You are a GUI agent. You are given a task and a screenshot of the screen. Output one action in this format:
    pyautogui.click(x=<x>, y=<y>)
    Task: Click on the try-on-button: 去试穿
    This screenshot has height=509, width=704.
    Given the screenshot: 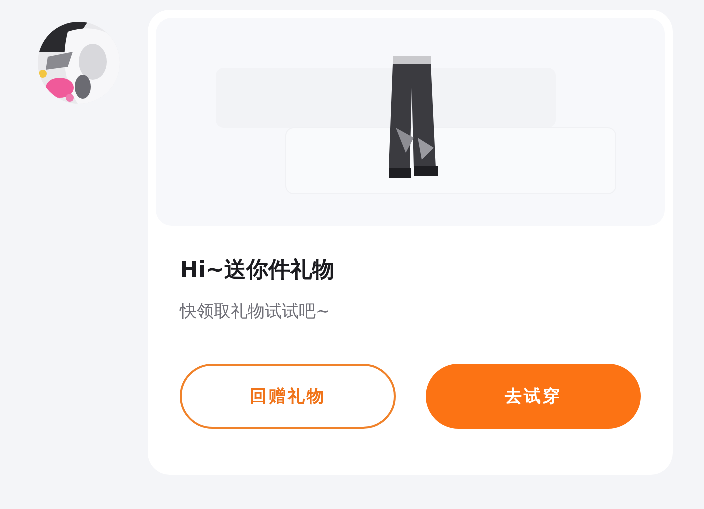 What is the action you would take?
    pyautogui.click(x=533, y=396)
    